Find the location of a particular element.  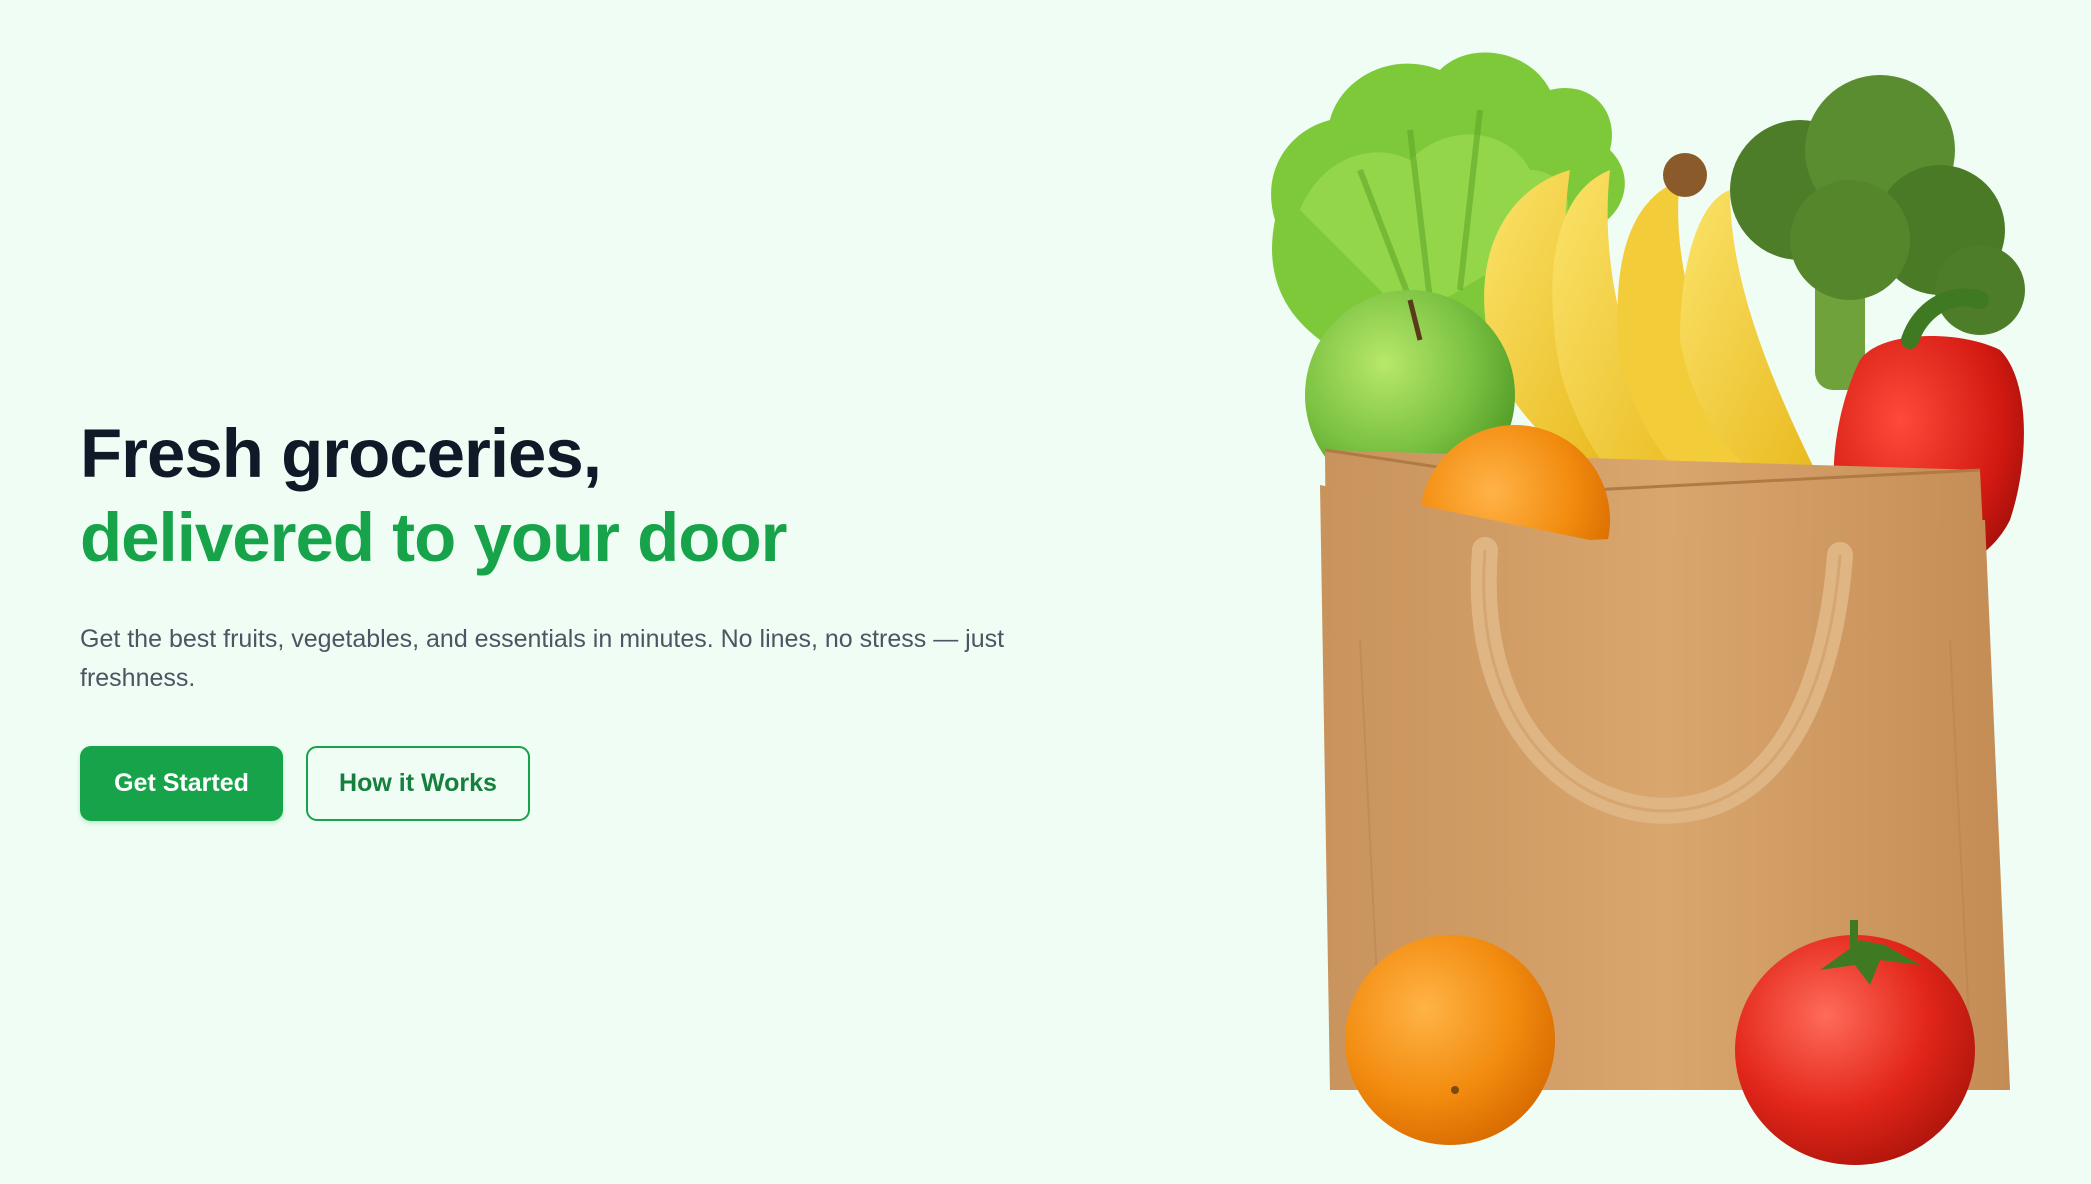

get-started-button: Get Started is located at coordinates (181, 783).